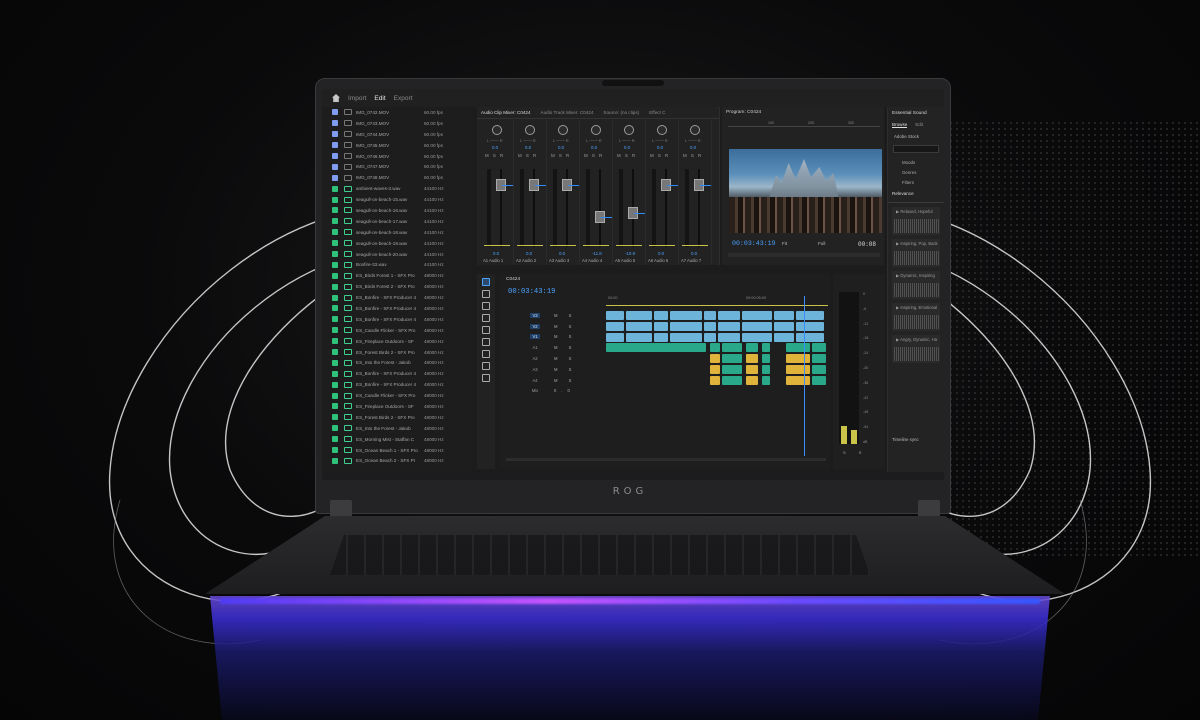 This screenshot has width=1200, height=720. Describe the element at coordinates (804, 255) in the screenshot. I see `program-scrubber` at that location.